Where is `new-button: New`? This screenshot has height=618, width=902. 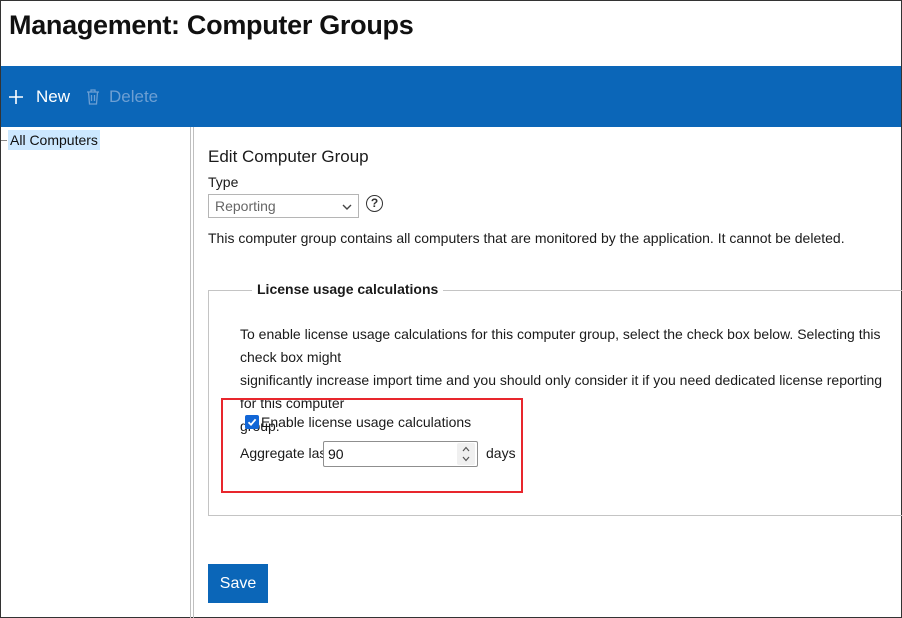
new-button: New is located at coordinates (39, 96).